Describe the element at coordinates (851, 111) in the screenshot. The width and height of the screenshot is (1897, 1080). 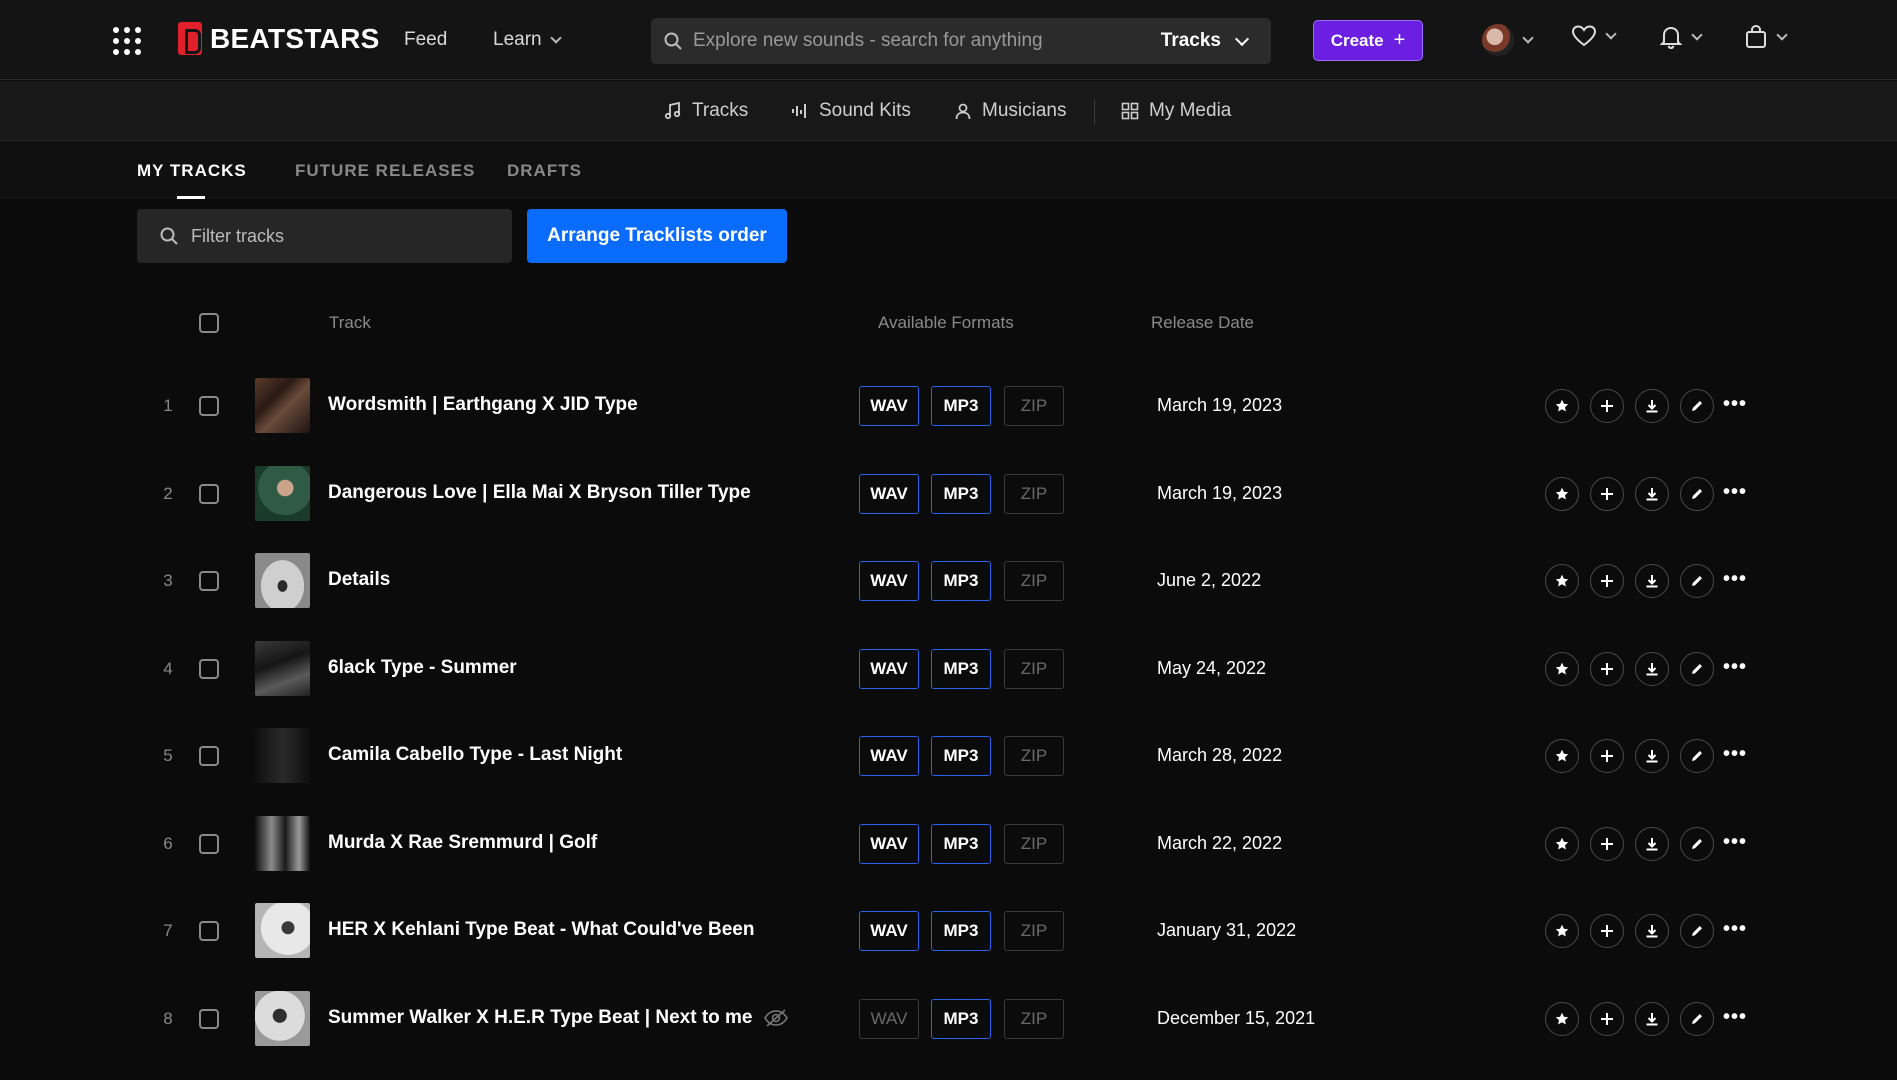
I see `subnav-sound-kits: Sound Kits` at that location.